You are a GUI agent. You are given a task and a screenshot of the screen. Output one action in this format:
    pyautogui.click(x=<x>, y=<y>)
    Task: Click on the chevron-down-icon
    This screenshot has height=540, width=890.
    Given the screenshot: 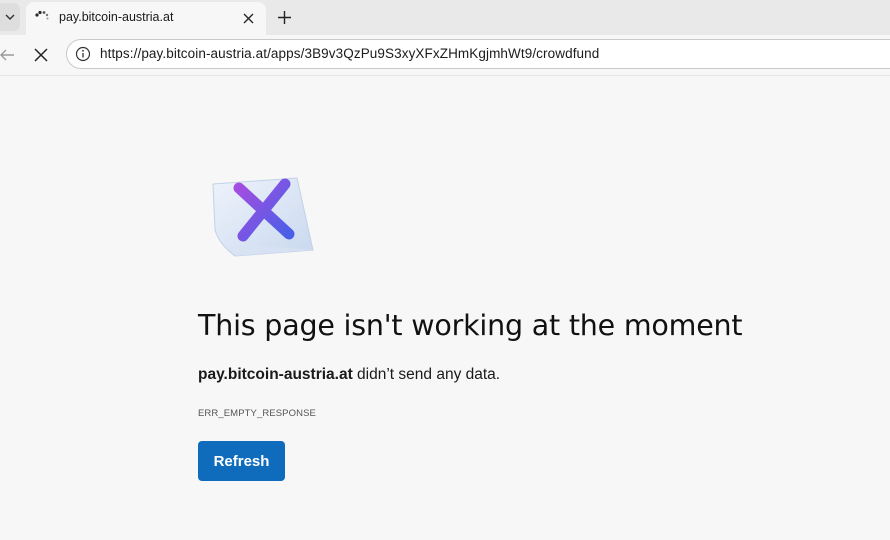 What is the action you would take?
    pyautogui.click(x=10, y=17)
    